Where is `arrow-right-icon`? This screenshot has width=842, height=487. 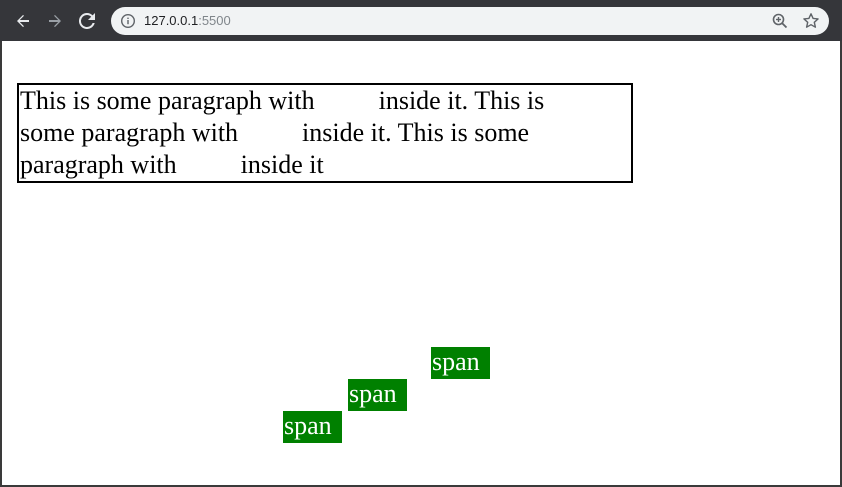 arrow-right-icon is located at coordinates (55, 21).